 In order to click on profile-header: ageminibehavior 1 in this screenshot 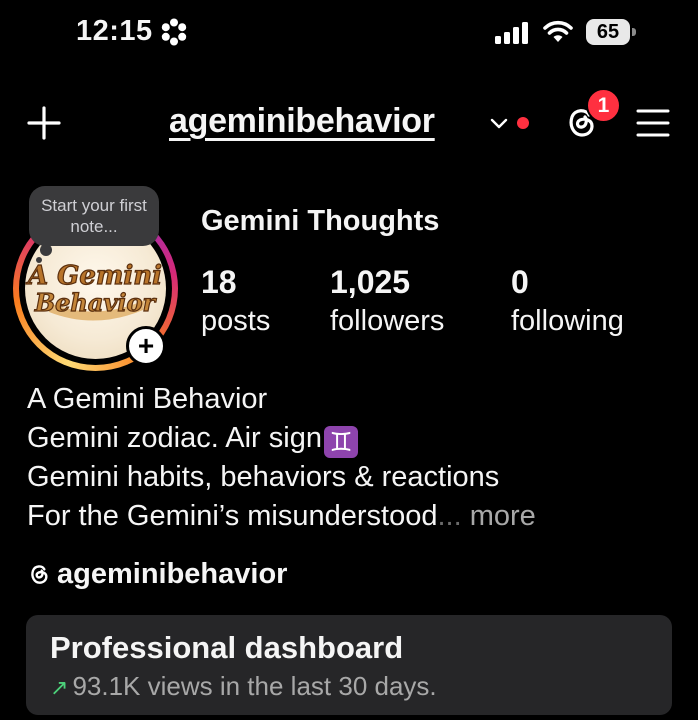, I will do `click(349, 124)`.